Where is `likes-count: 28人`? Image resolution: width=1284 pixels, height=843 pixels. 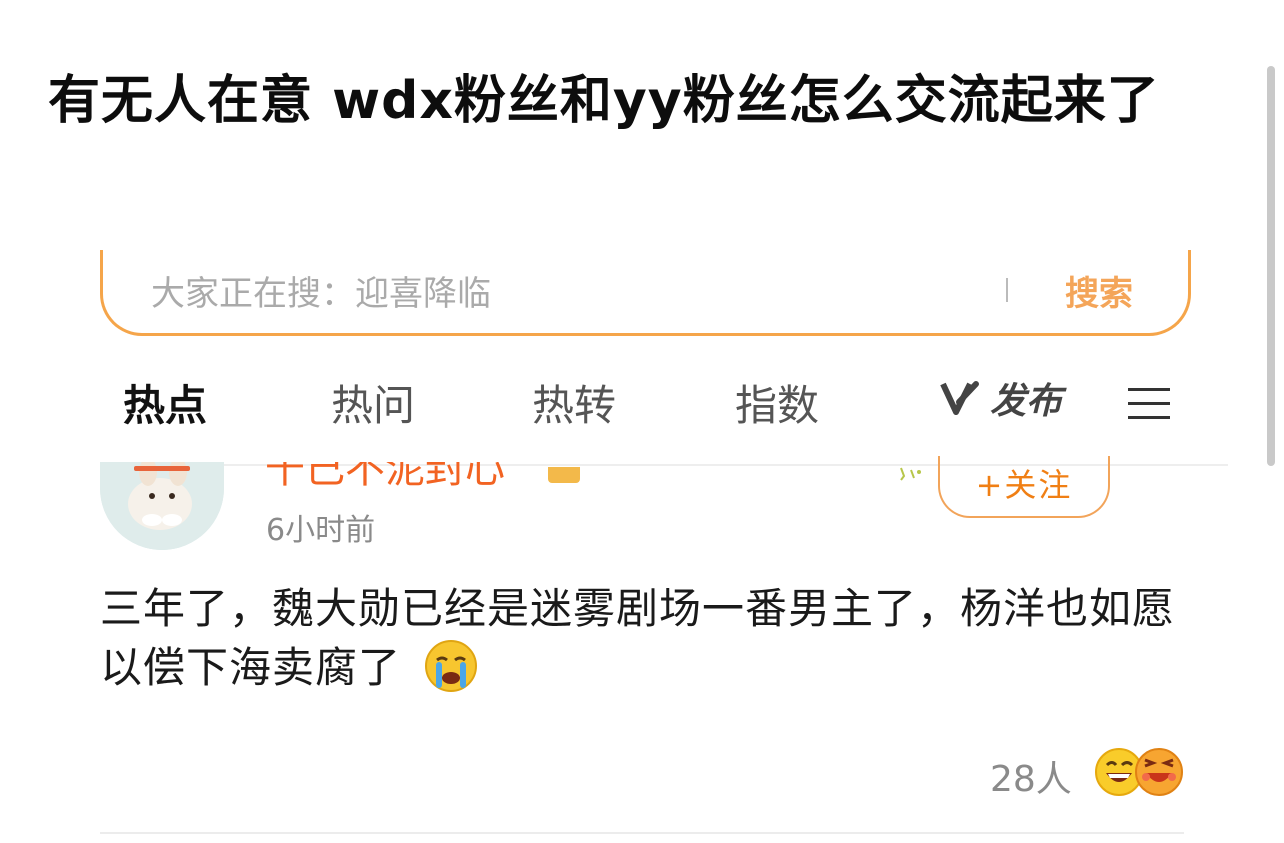
likes-count: 28人 is located at coordinates (1031, 776).